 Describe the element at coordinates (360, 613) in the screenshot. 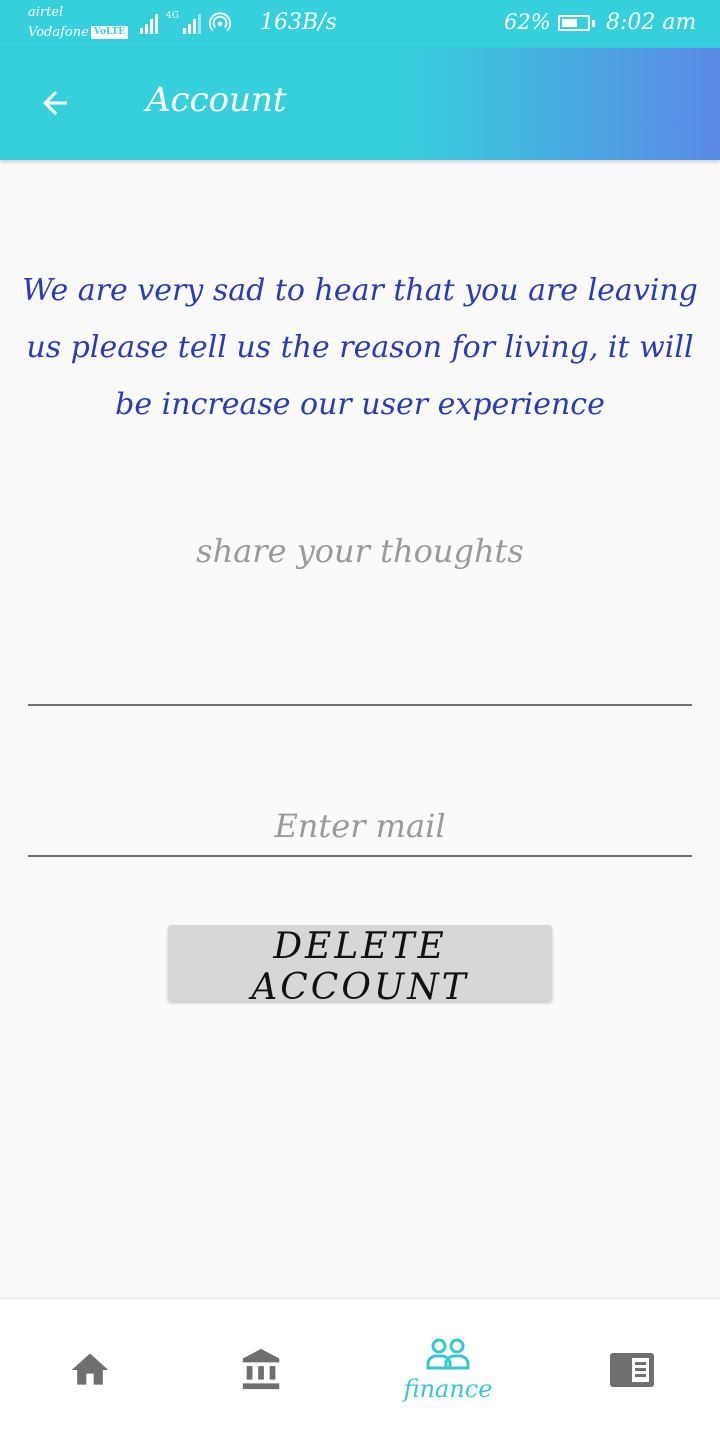

I see `feedback-field` at that location.